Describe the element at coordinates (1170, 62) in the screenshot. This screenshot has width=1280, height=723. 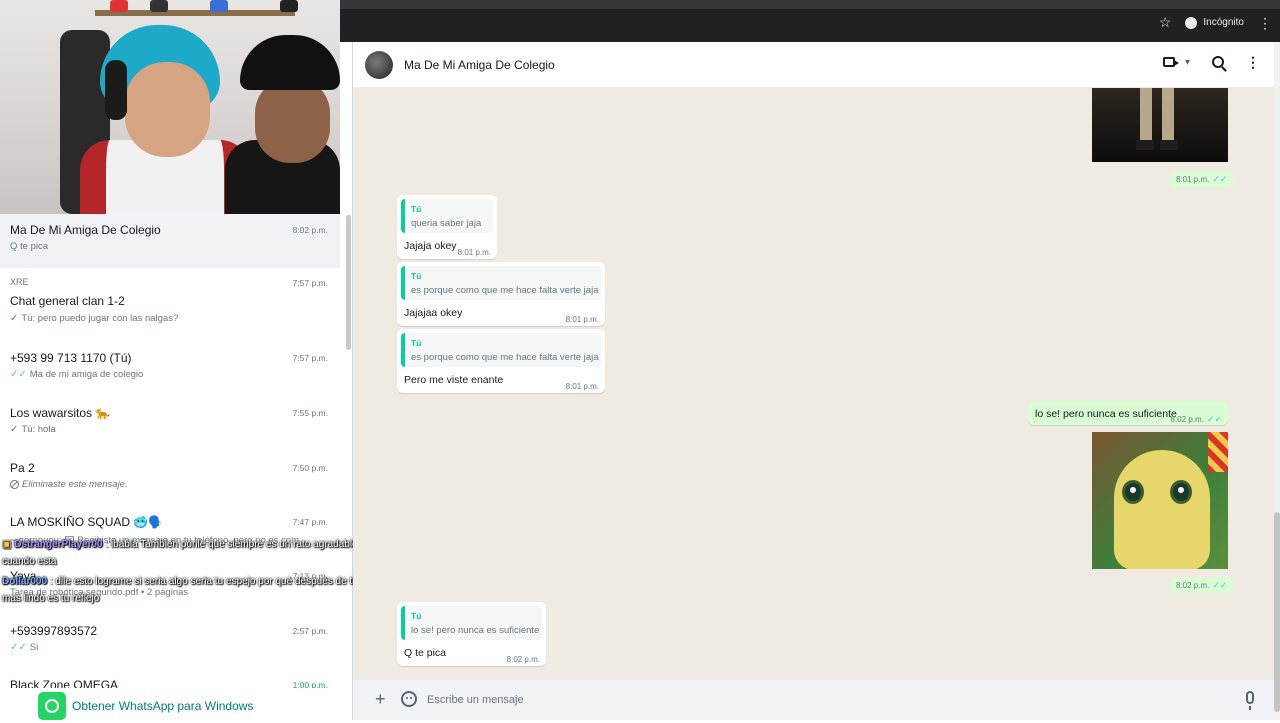
I see `video-camera-icon` at that location.